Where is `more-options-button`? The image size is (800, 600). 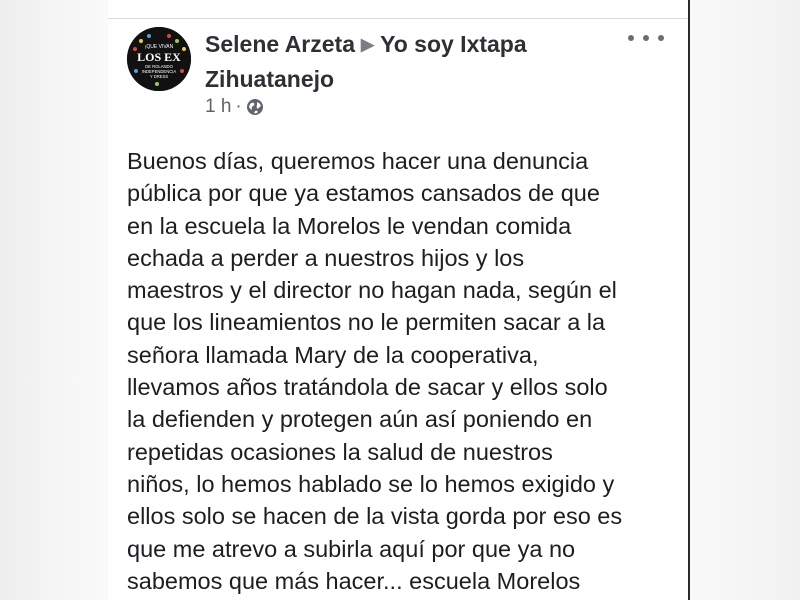 more-options-button is located at coordinates (646, 38).